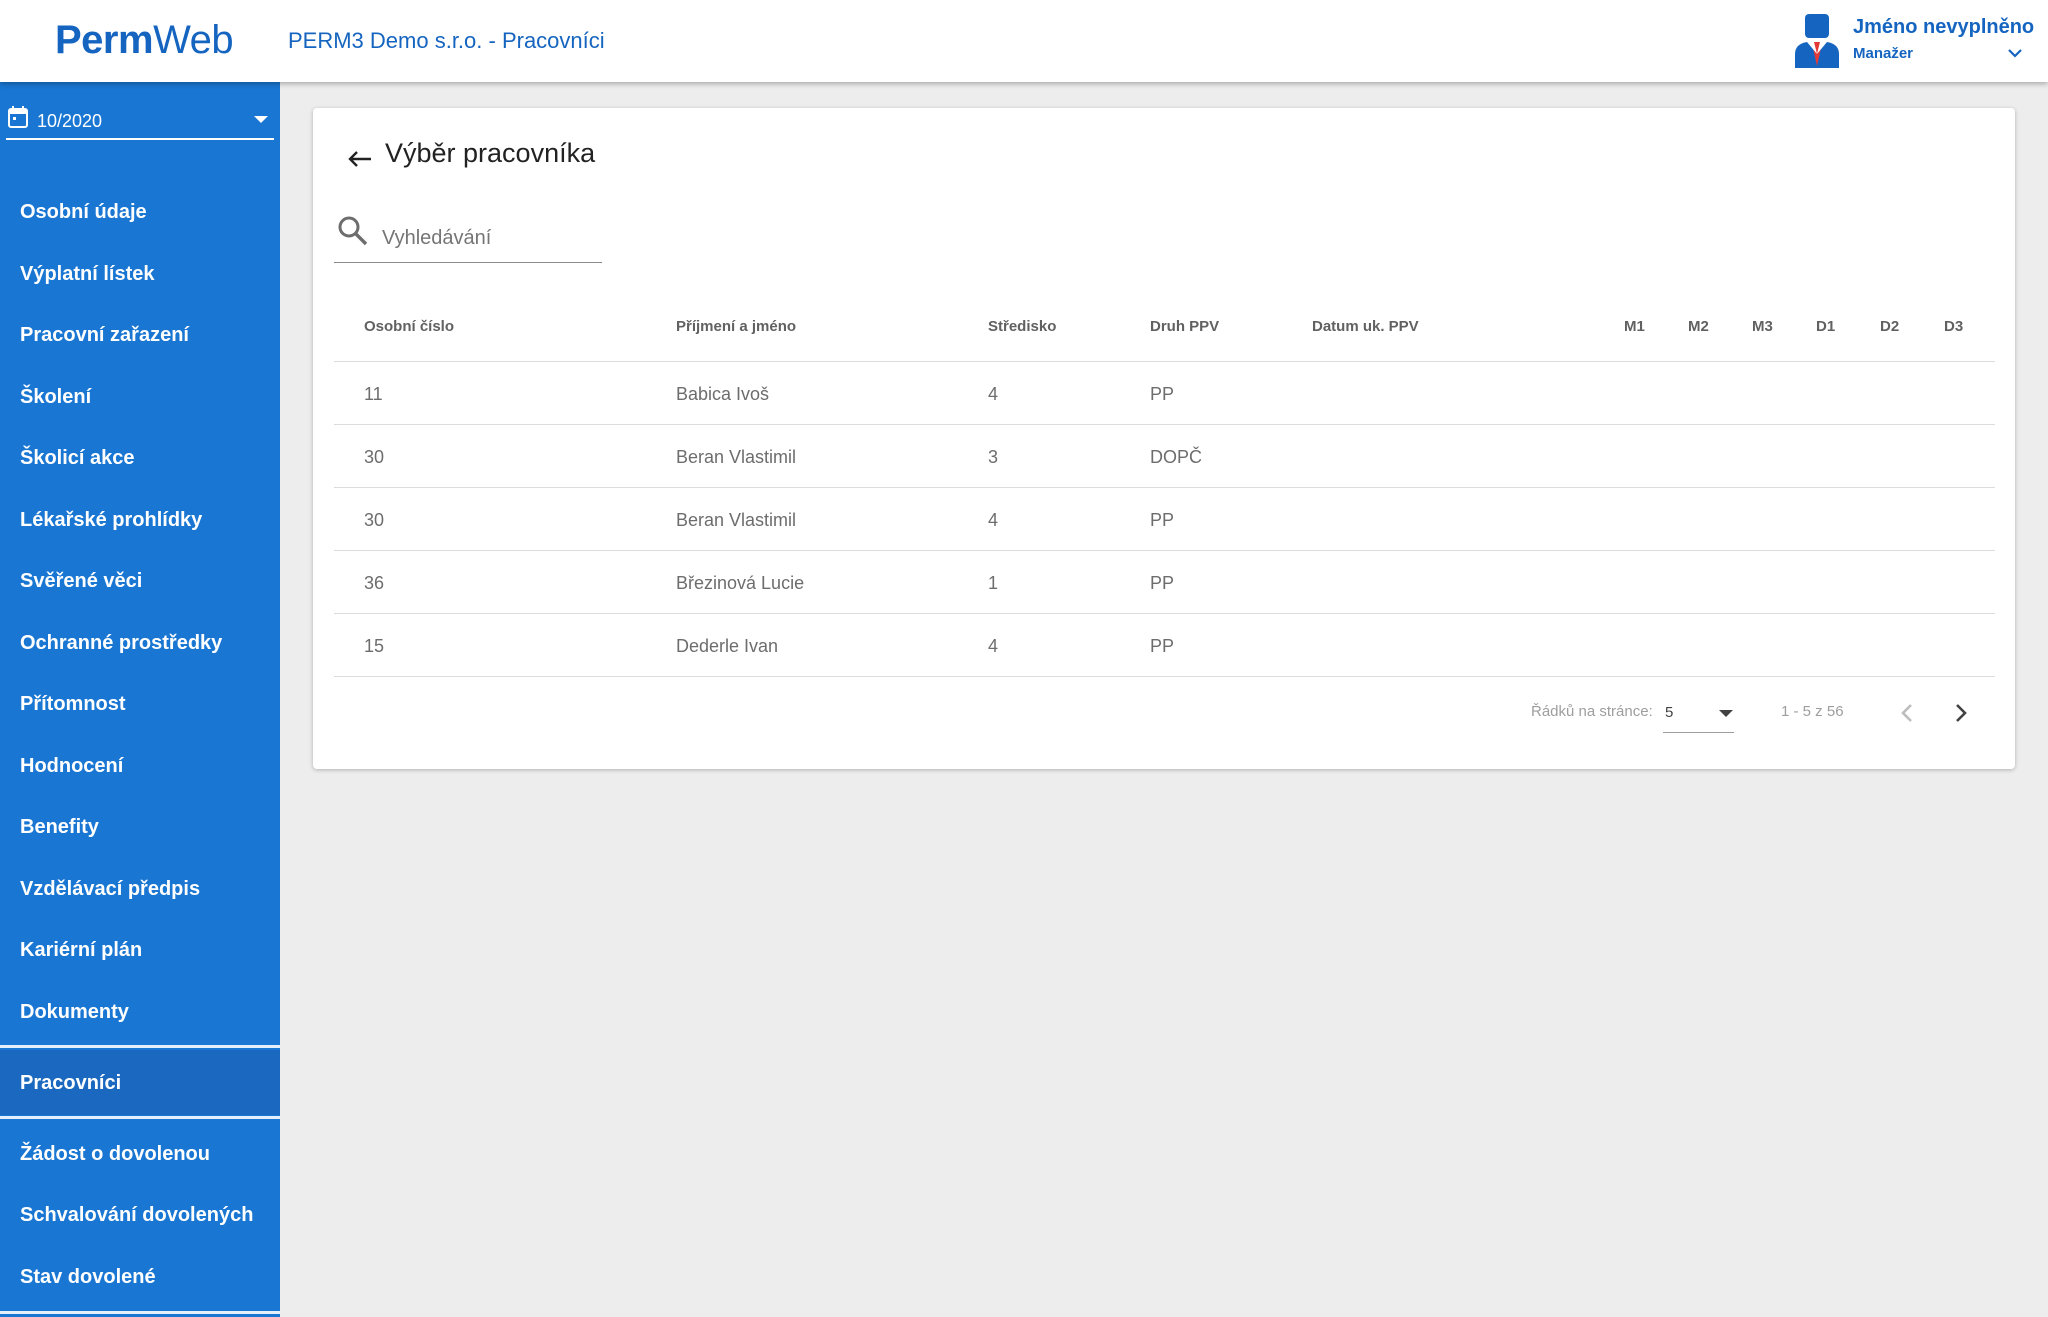 Image resolution: width=2048 pixels, height=1317 pixels. I want to click on sidebar-item-label: Přítomnost, so click(73, 704).